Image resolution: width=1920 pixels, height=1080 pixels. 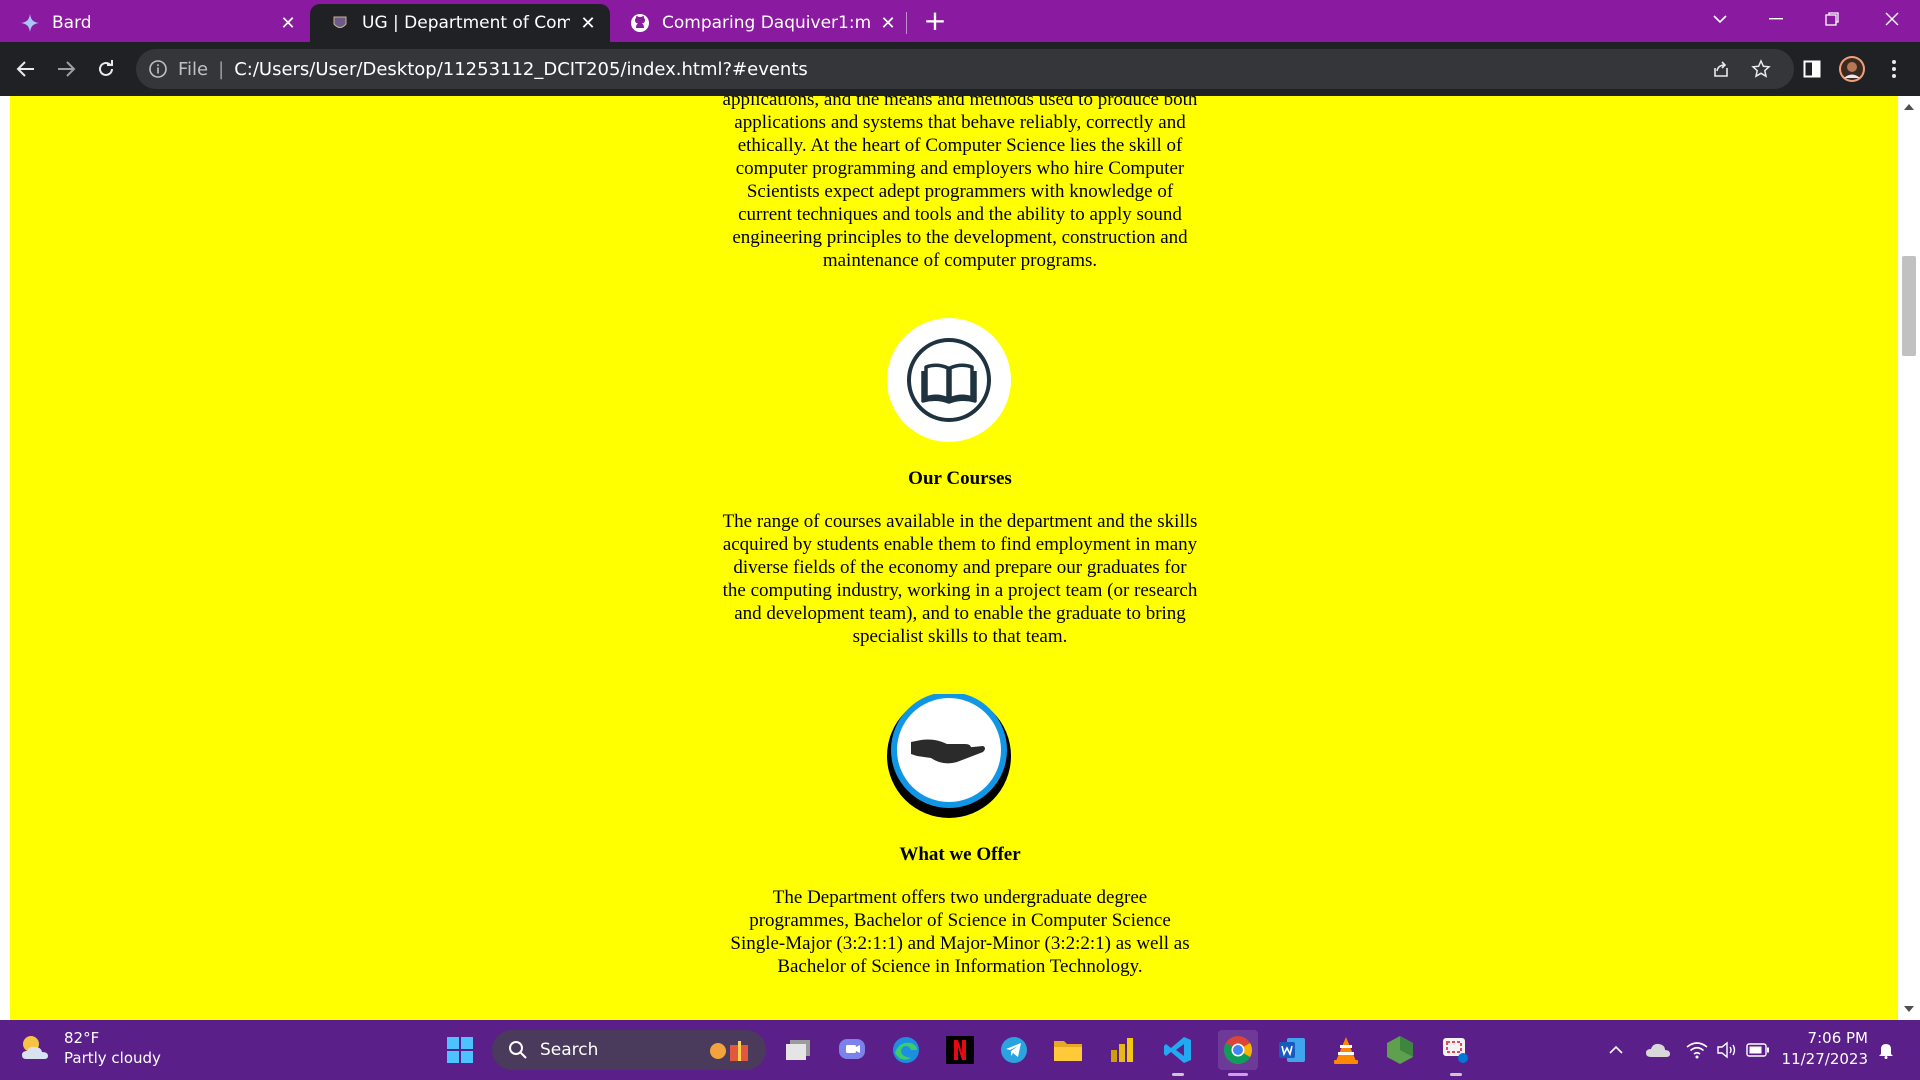 What do you see at coordinates (1776, 19) in the screenshot?
I see `minimize-icon` at bounding box center [1776, 19].